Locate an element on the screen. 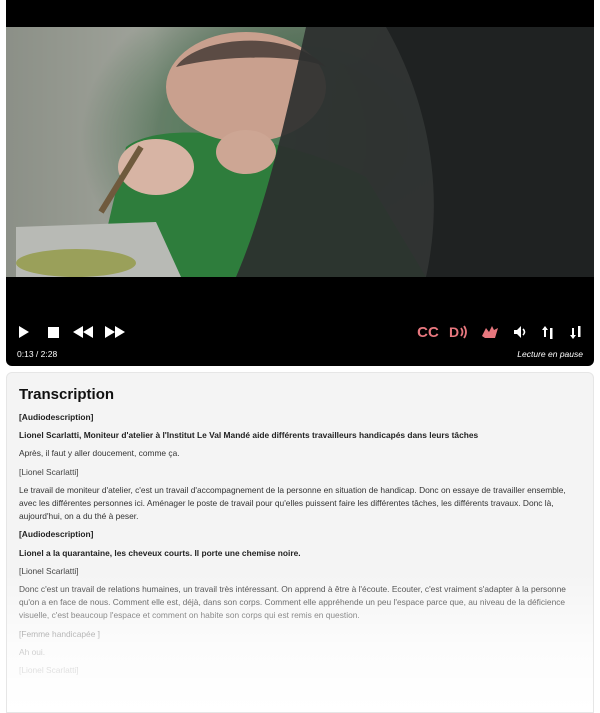 This screenshot has height=713, width=600. stop-icon is located at coordinates (53, 332).